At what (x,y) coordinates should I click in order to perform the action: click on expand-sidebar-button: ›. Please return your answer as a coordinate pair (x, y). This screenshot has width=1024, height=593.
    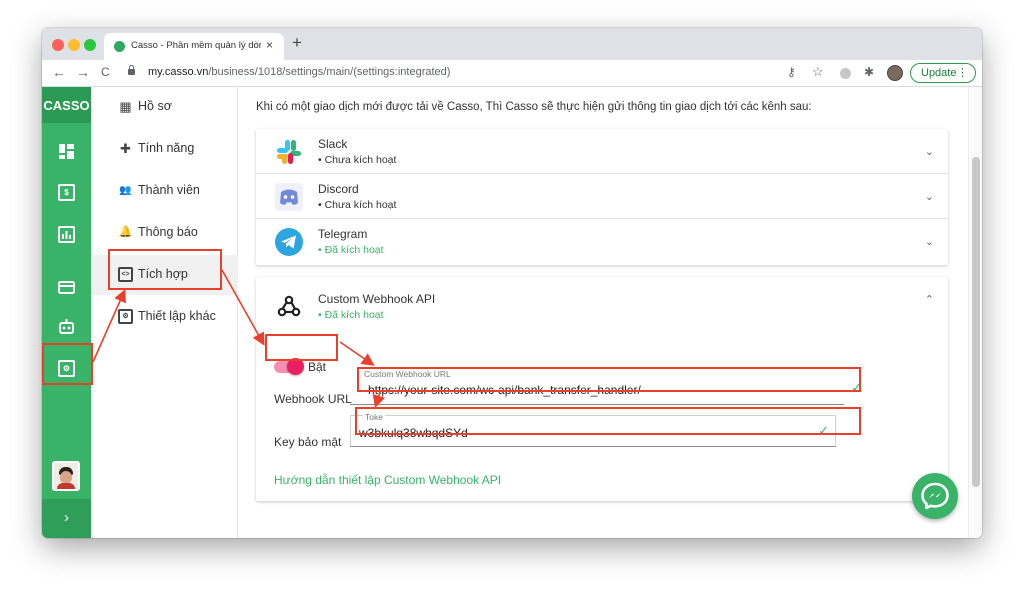
    Looking at the image, I should click on (66, 518).